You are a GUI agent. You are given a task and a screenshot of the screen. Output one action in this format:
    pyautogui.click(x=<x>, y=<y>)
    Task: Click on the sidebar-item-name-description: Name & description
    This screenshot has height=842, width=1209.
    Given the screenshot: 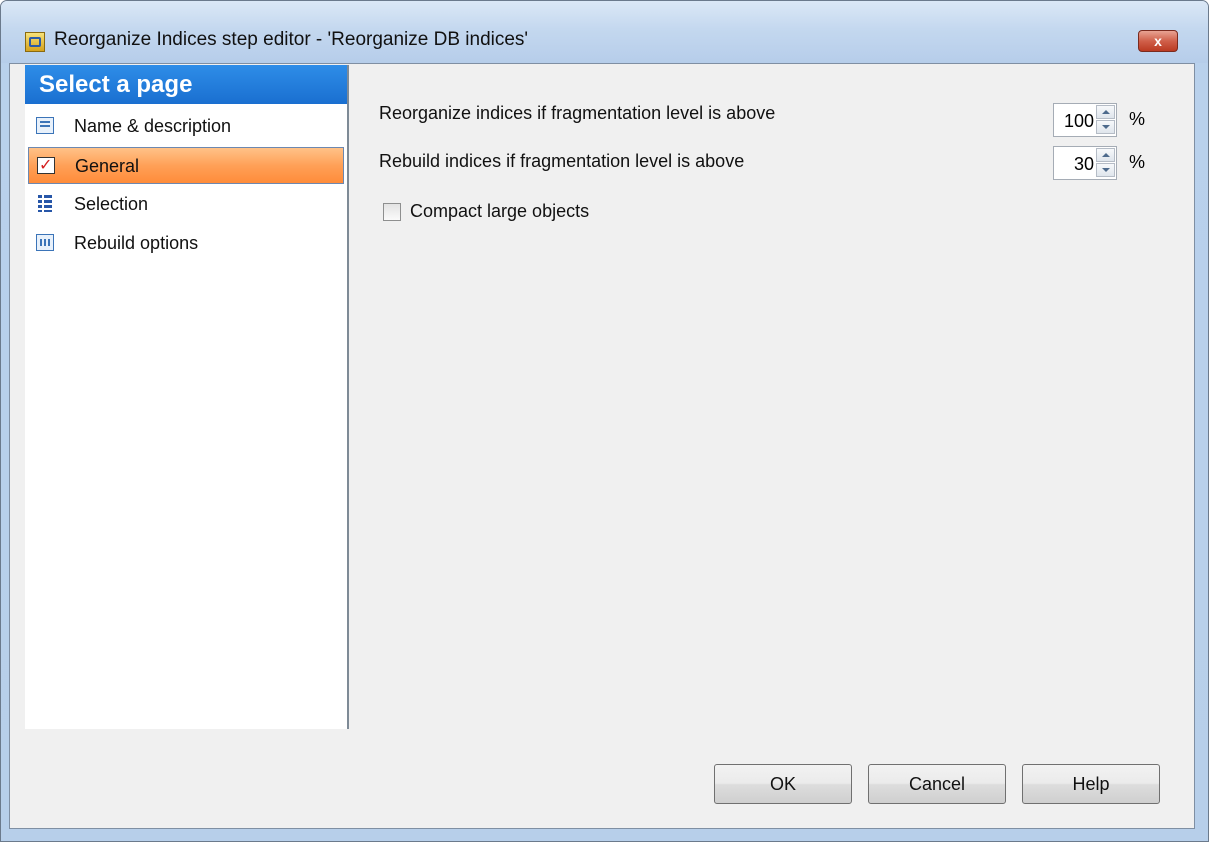 What is the action you would take?
    pyautogui.click(x=186, y=126)
    